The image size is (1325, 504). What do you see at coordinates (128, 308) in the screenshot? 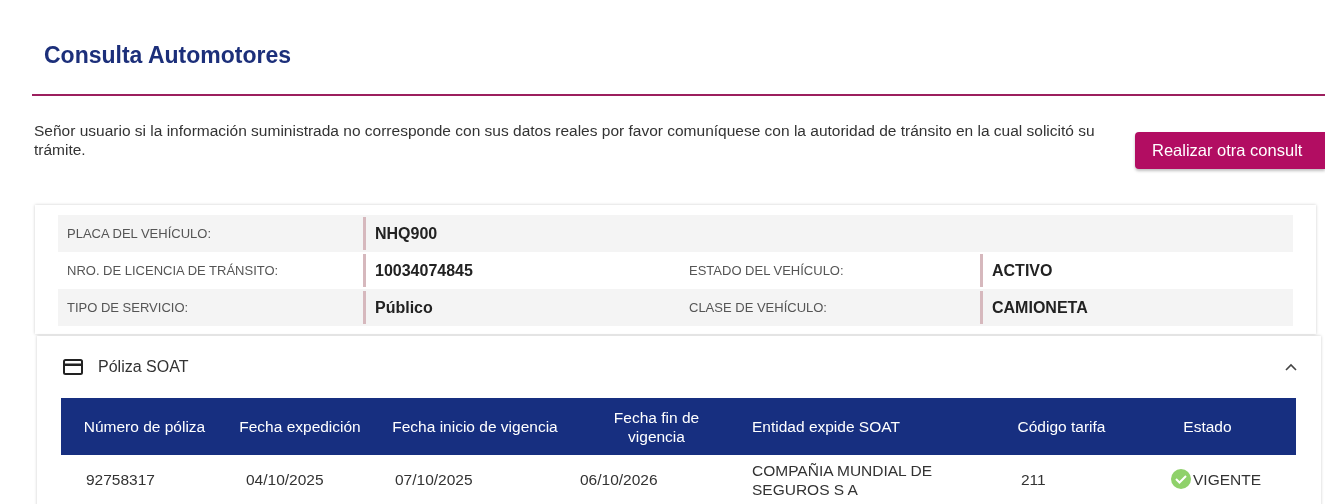
I see `field-label: TIPO DE SERVICIO:` at bounding box center [128, 308].